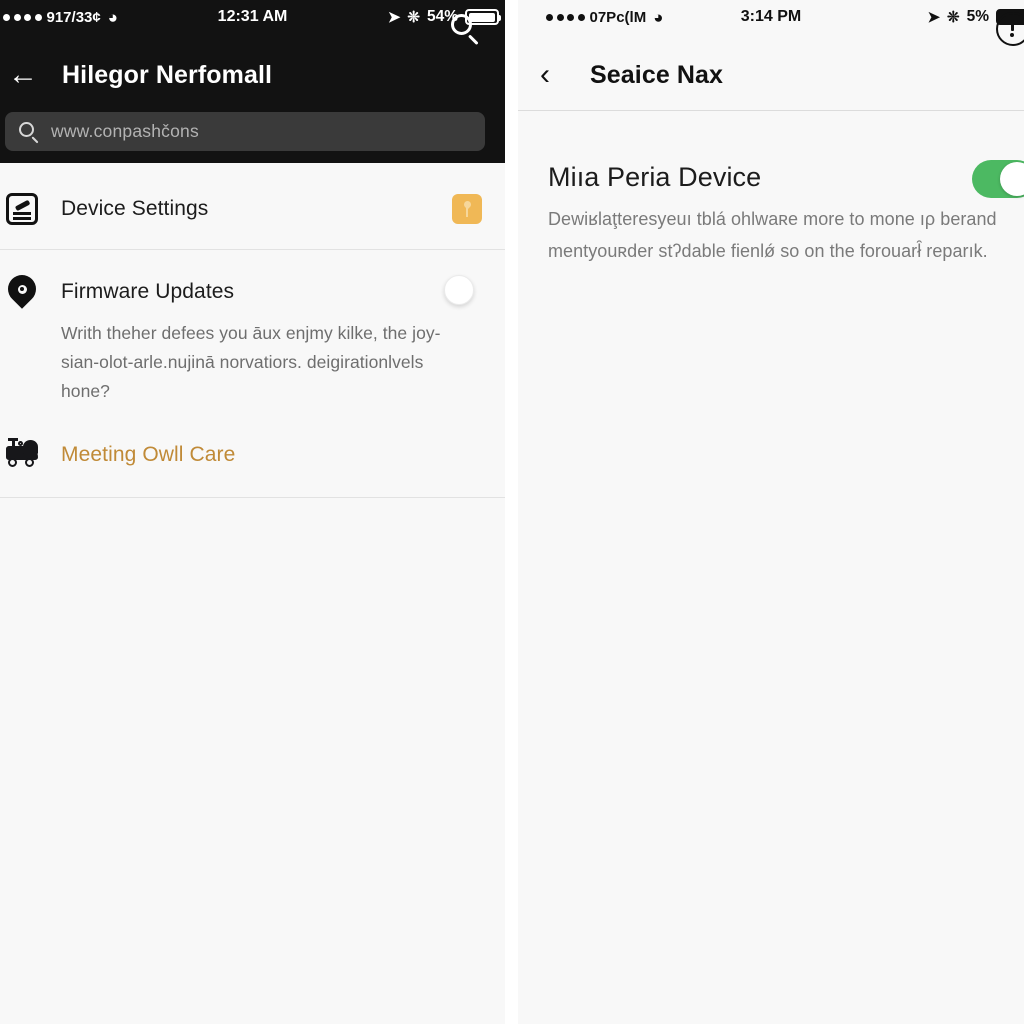 The height and width of the screenshot is (1024, 1024). What do you see at coordinates (771, 17) in the screenshot?
I see `right-status-bar: 07Pc(lM ◕ 3:14 PM ➤ ❊ 5%` at bounding box center [771, 17].